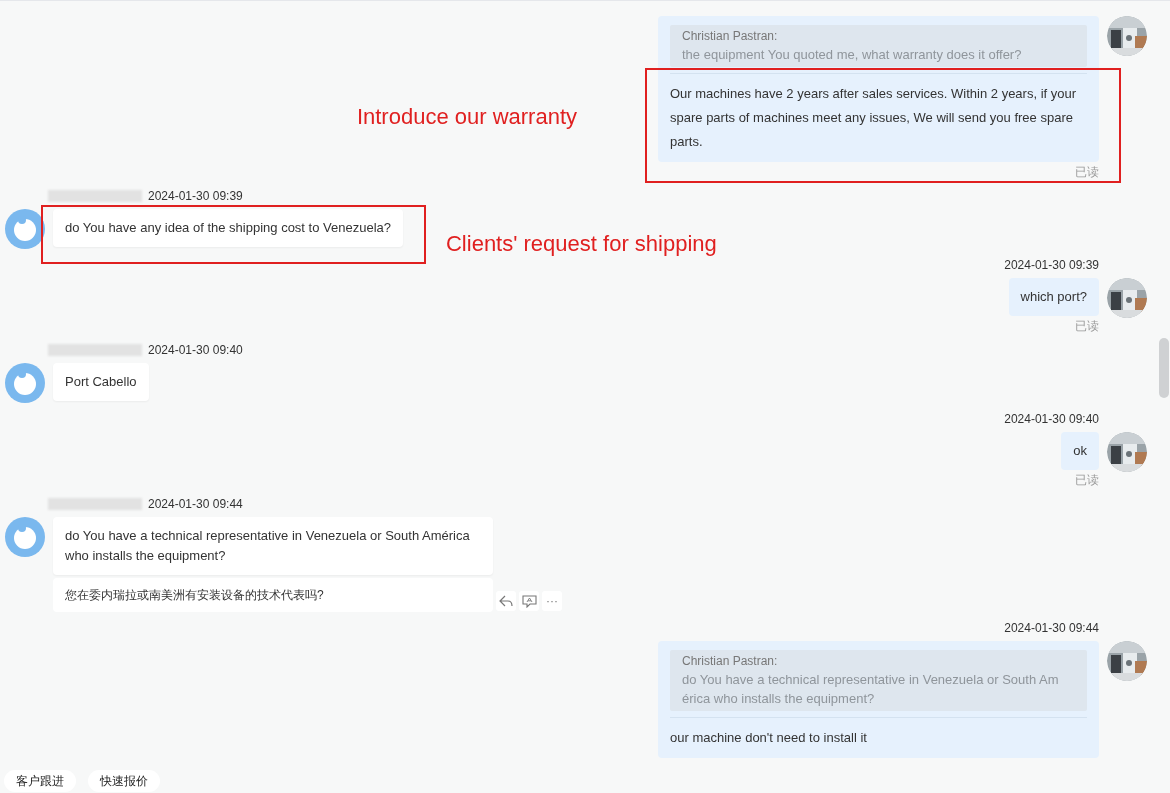 The image size is (1170, 793). What do you see at coordinates (1053, 297) in the screenshot?
I see `message-bubble: which port?` at bounding box center [1053, 297].